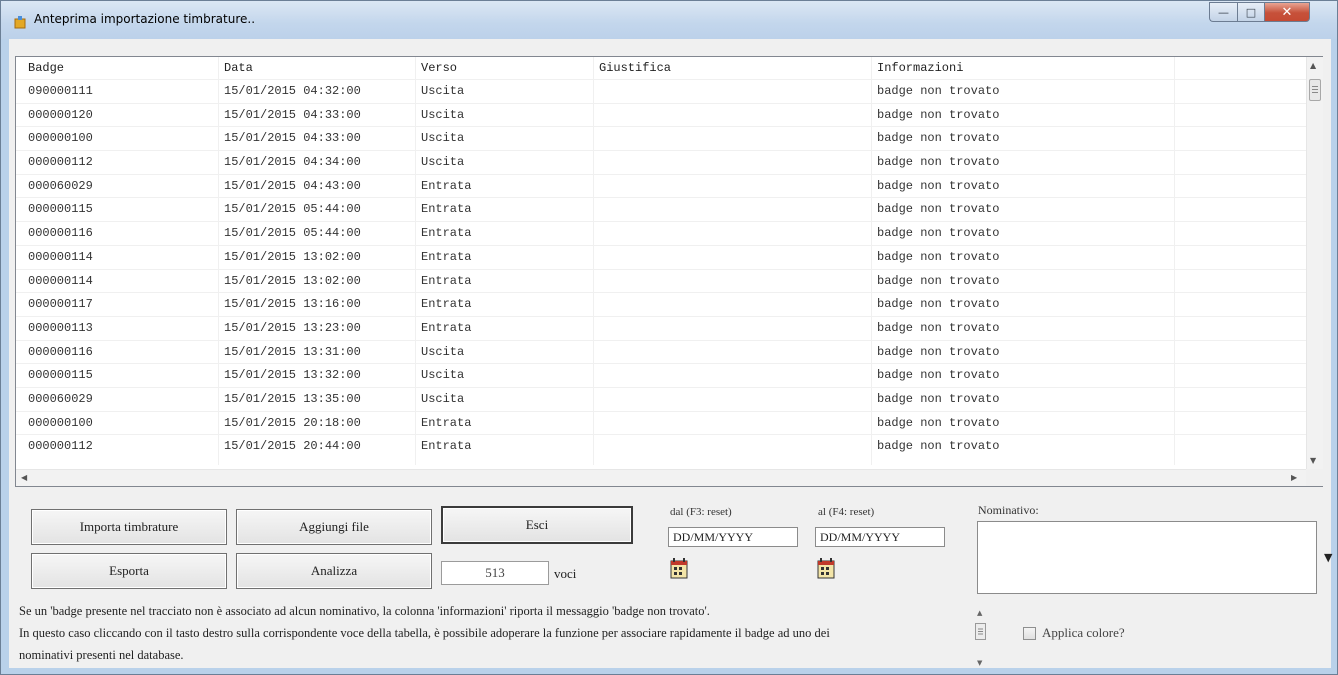  I want to click on vertical-scroll-thumb, so click(1315, 90).